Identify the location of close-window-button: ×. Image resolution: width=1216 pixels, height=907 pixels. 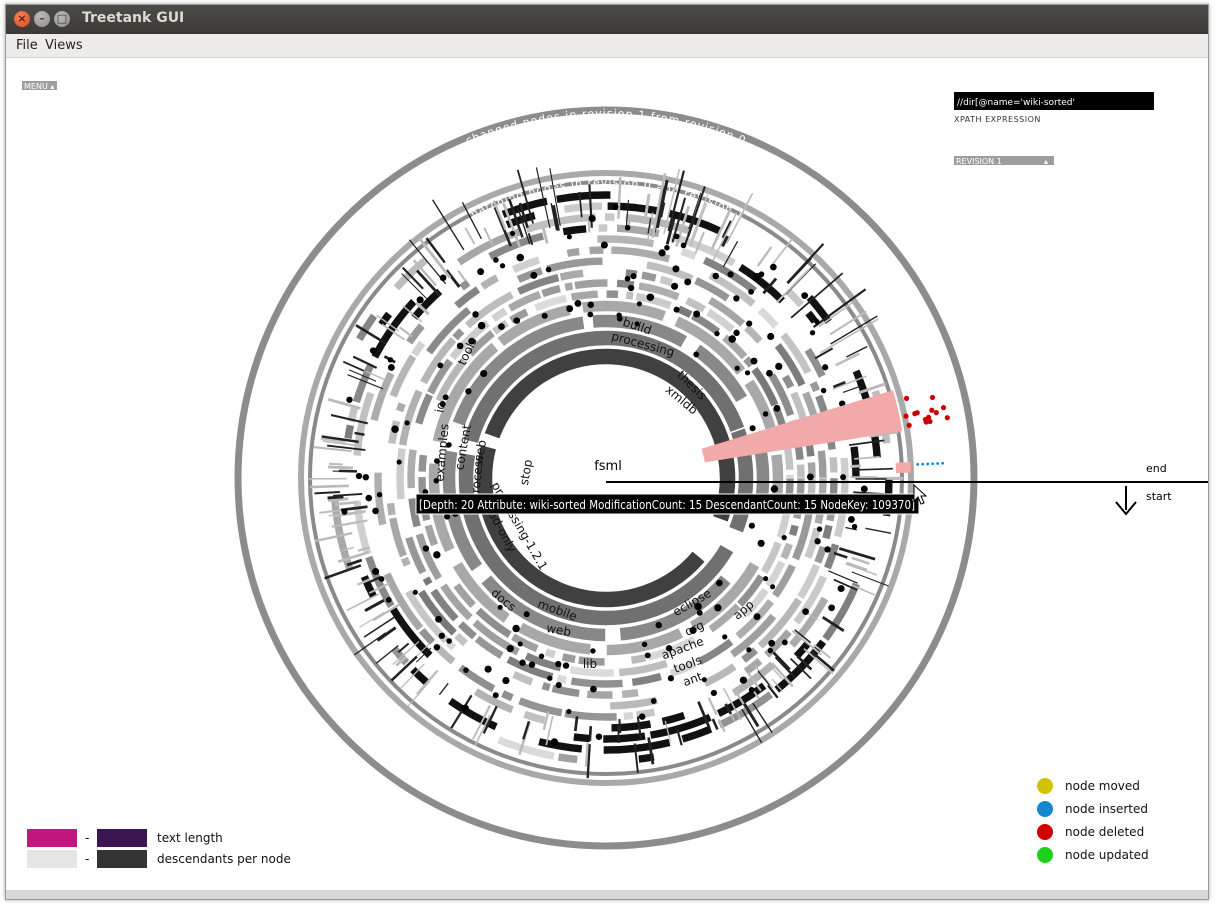
(22, 19).